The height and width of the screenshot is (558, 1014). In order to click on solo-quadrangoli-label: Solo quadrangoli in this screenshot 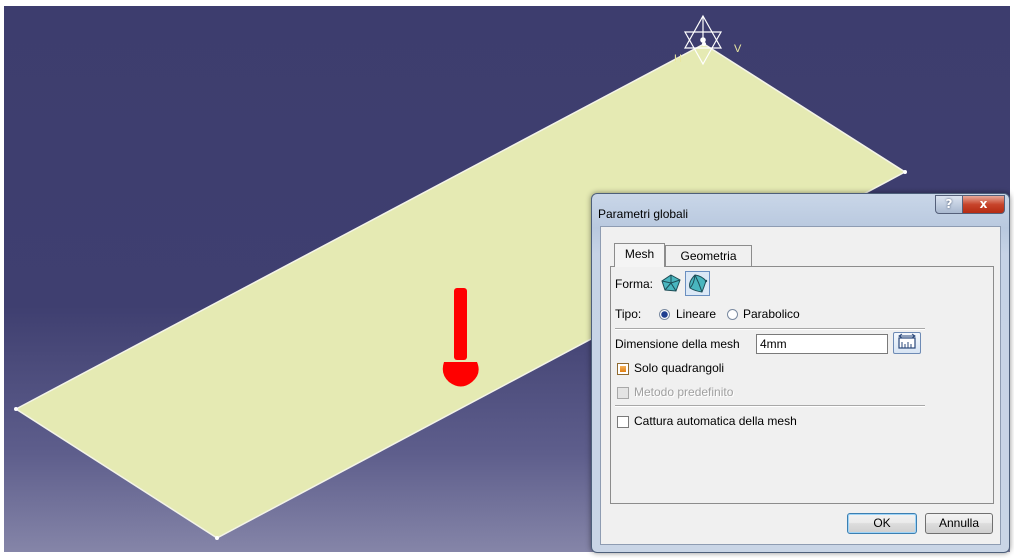, I will do `click(679, 368)`.